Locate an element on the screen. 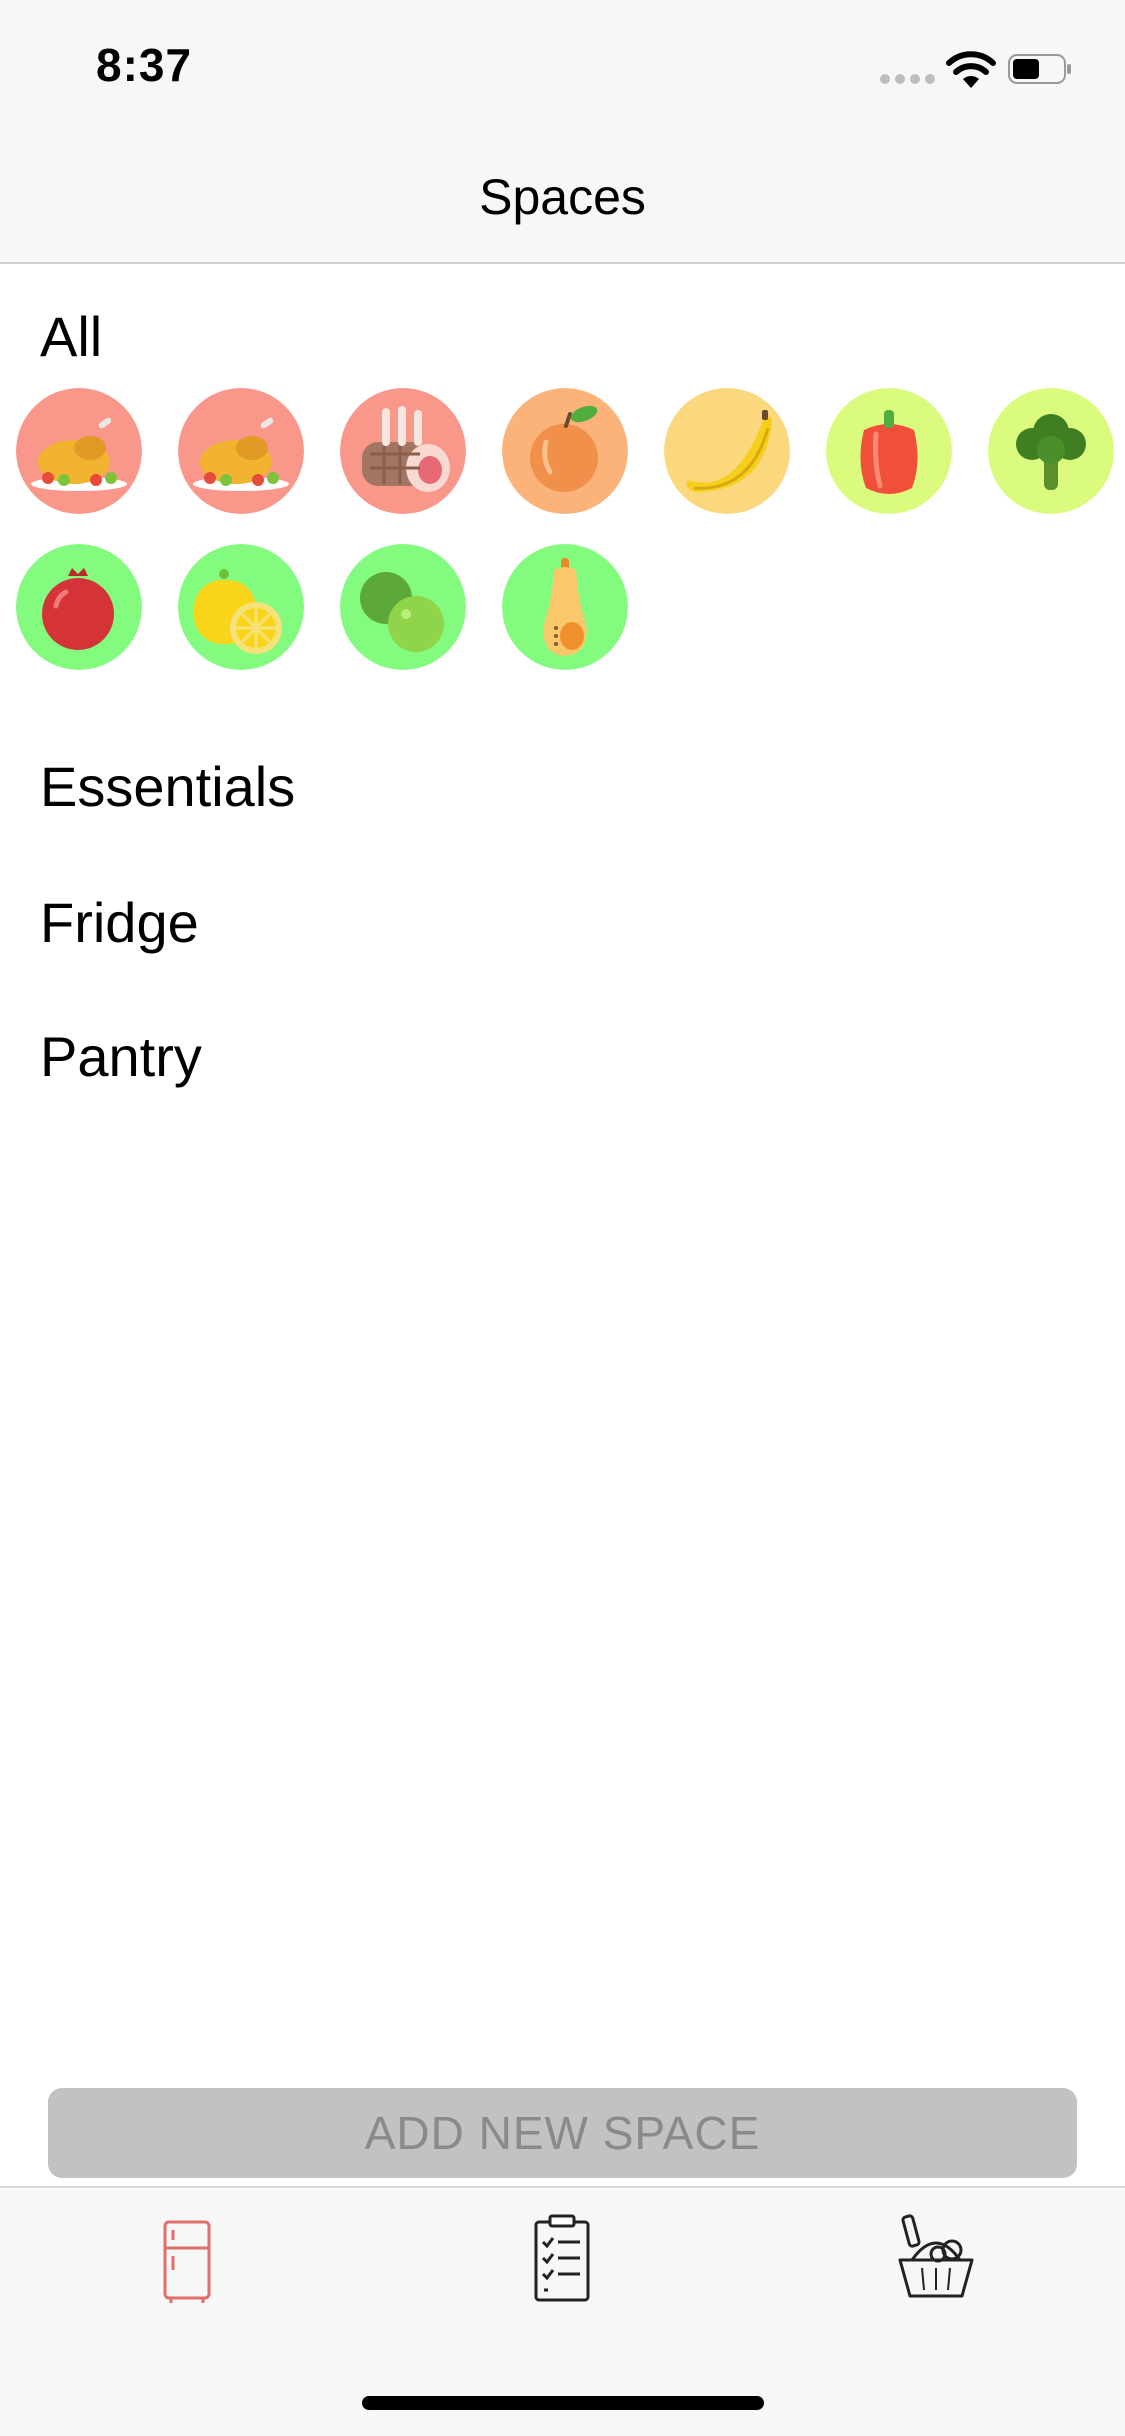  lime-icon is located at coordinates (403, 607).